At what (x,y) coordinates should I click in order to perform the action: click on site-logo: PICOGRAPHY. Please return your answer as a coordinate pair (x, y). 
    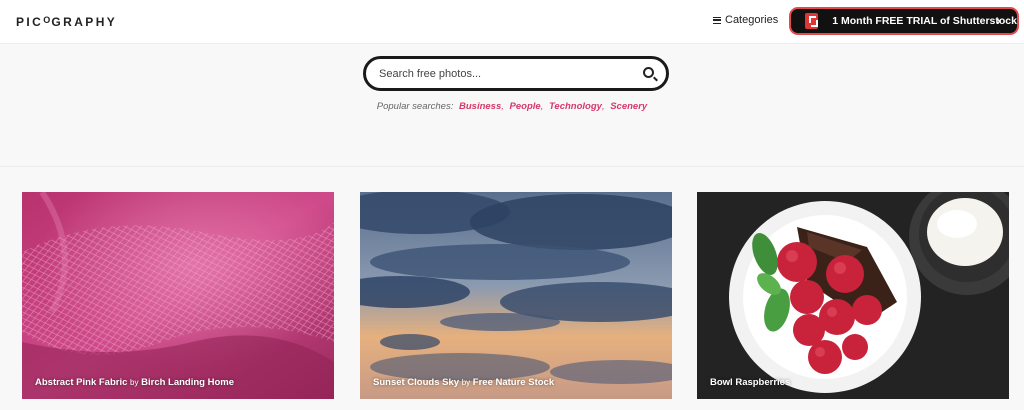
    Looking at the image, I should click on (66, 22).